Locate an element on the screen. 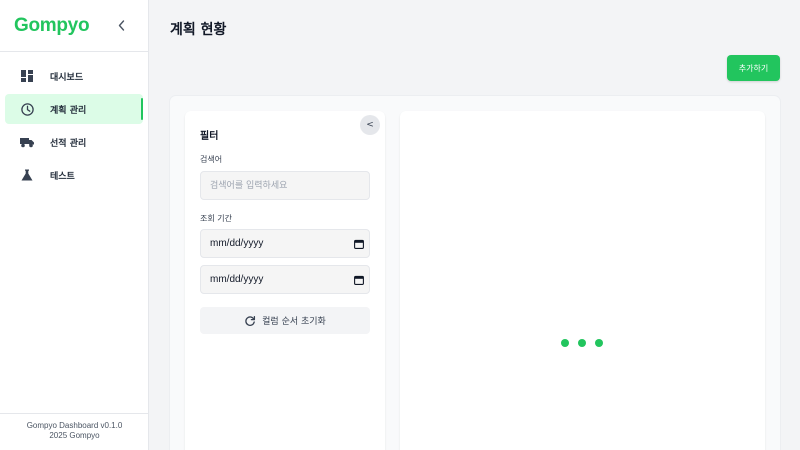 This screenshot has width=800, height=450. sidebar-footer: Gompyo Dashboard v0.1.0 2025 Gompyo is located at coordinates (74, 431).